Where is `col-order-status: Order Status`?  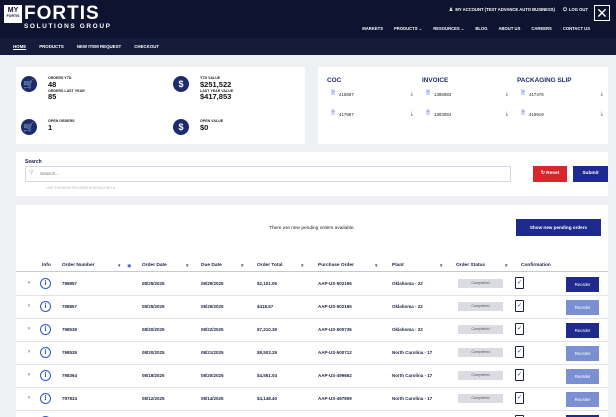
col-order-status: Order Status is located at coordinates (470, 265).